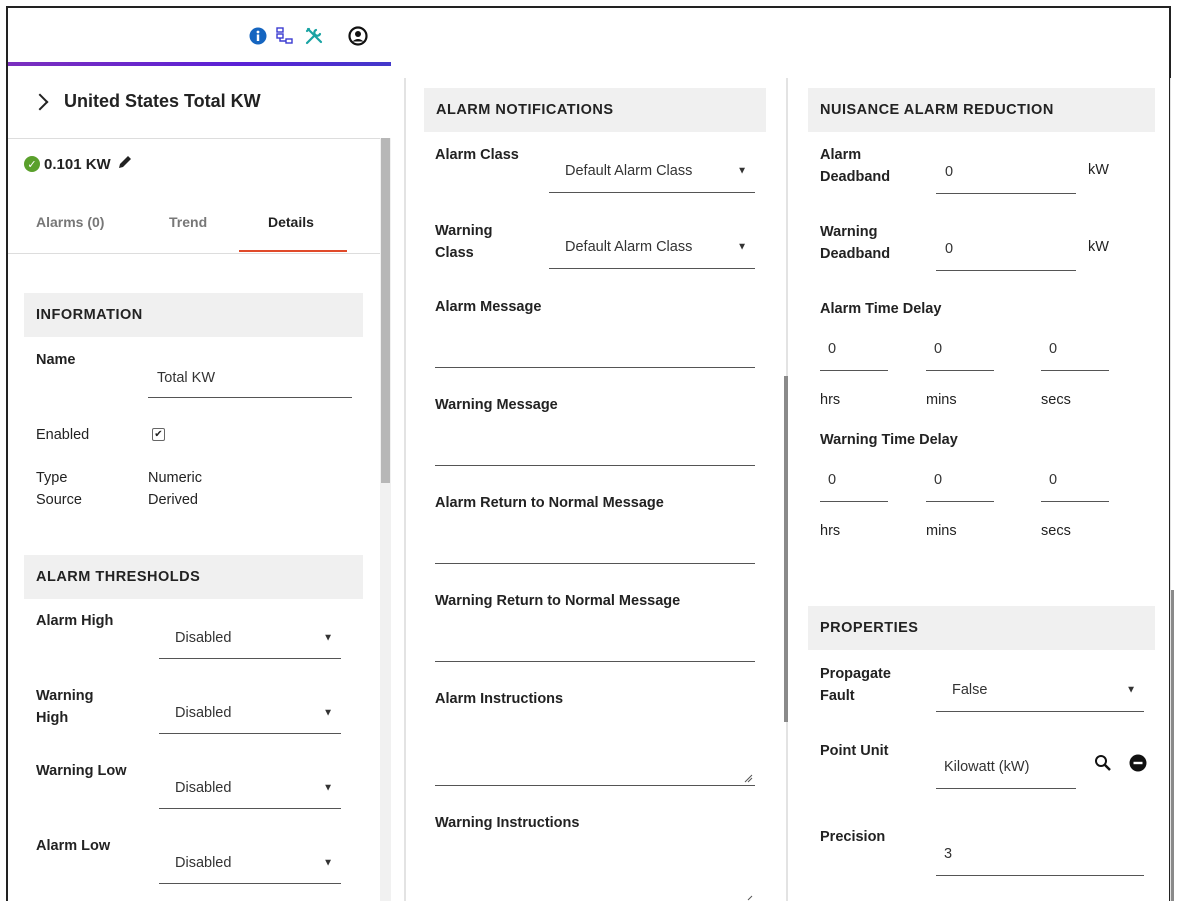 This screenshot has width=1177, height=901. What do you see at coordinates (1053, 349) in the screenshot?
I see `alarm-delay-secs-value: 0` at bounding box center [1053, 349].